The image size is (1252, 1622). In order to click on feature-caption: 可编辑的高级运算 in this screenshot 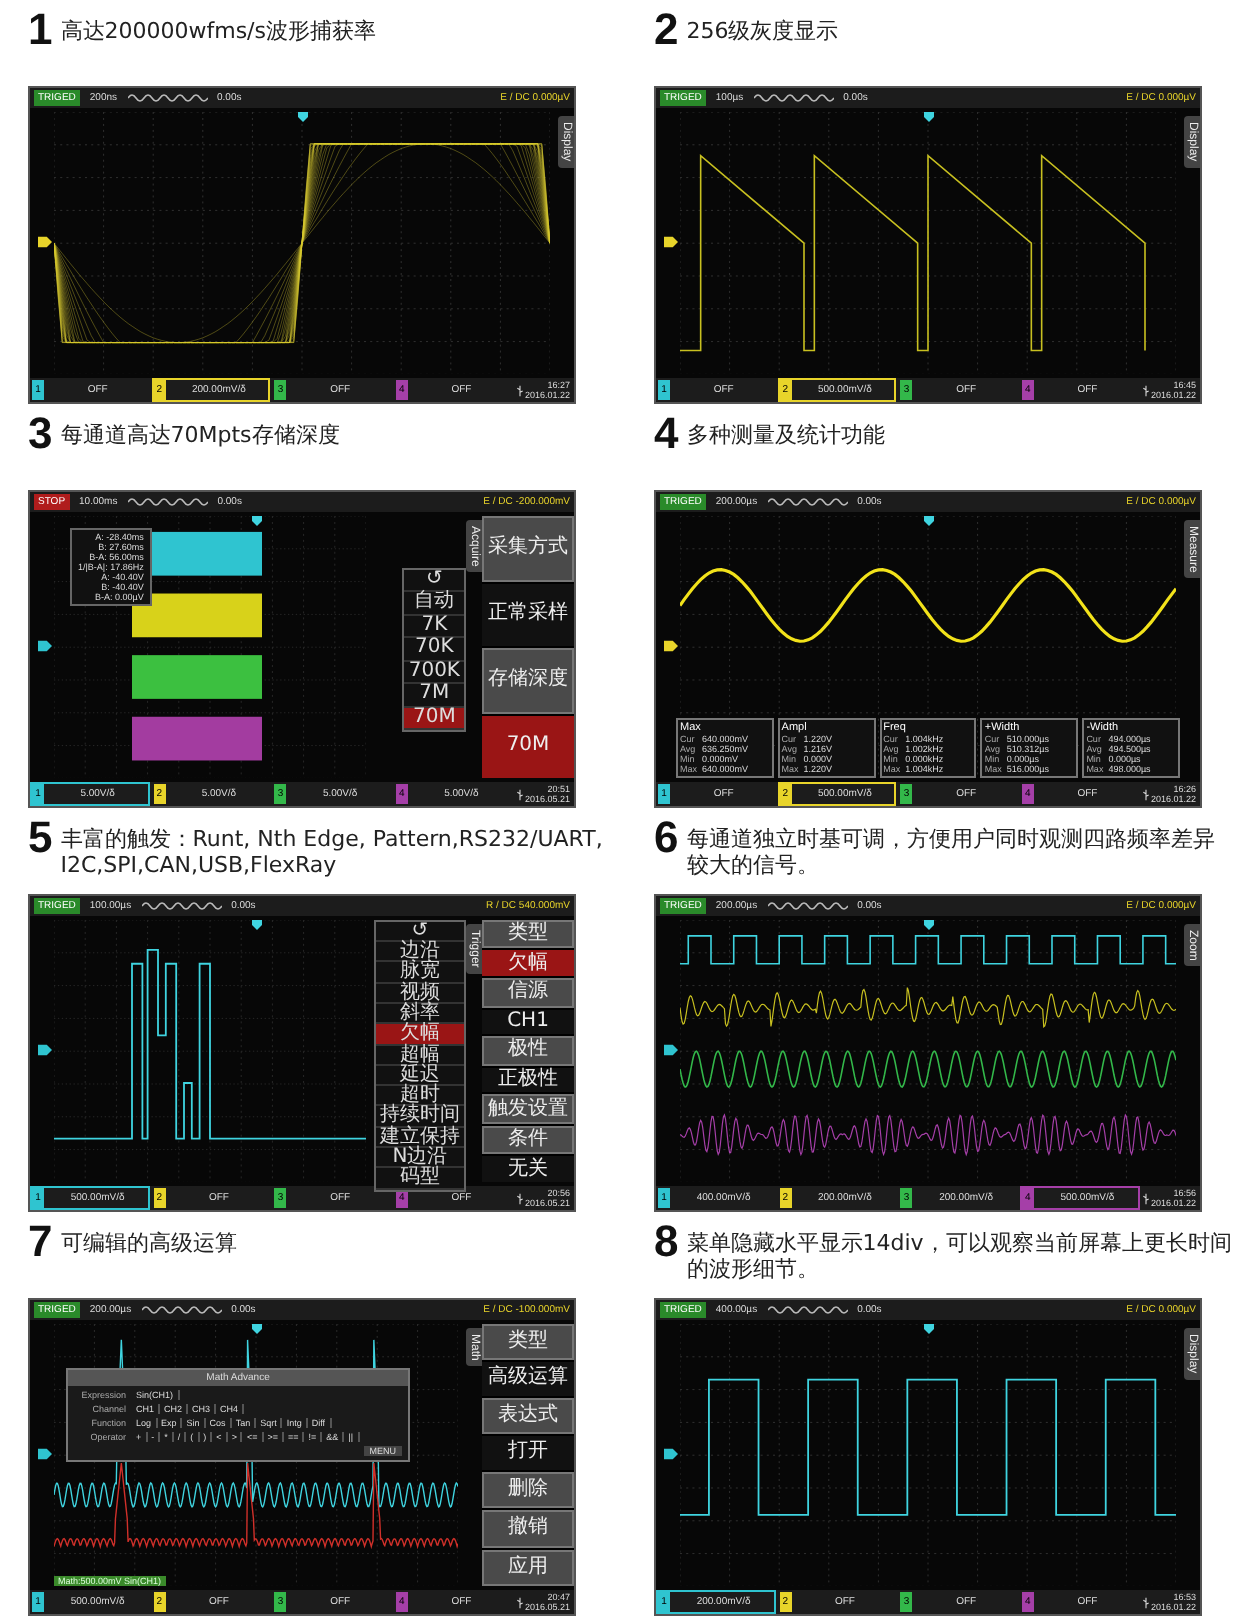, I will do `click(148, 1242)`.